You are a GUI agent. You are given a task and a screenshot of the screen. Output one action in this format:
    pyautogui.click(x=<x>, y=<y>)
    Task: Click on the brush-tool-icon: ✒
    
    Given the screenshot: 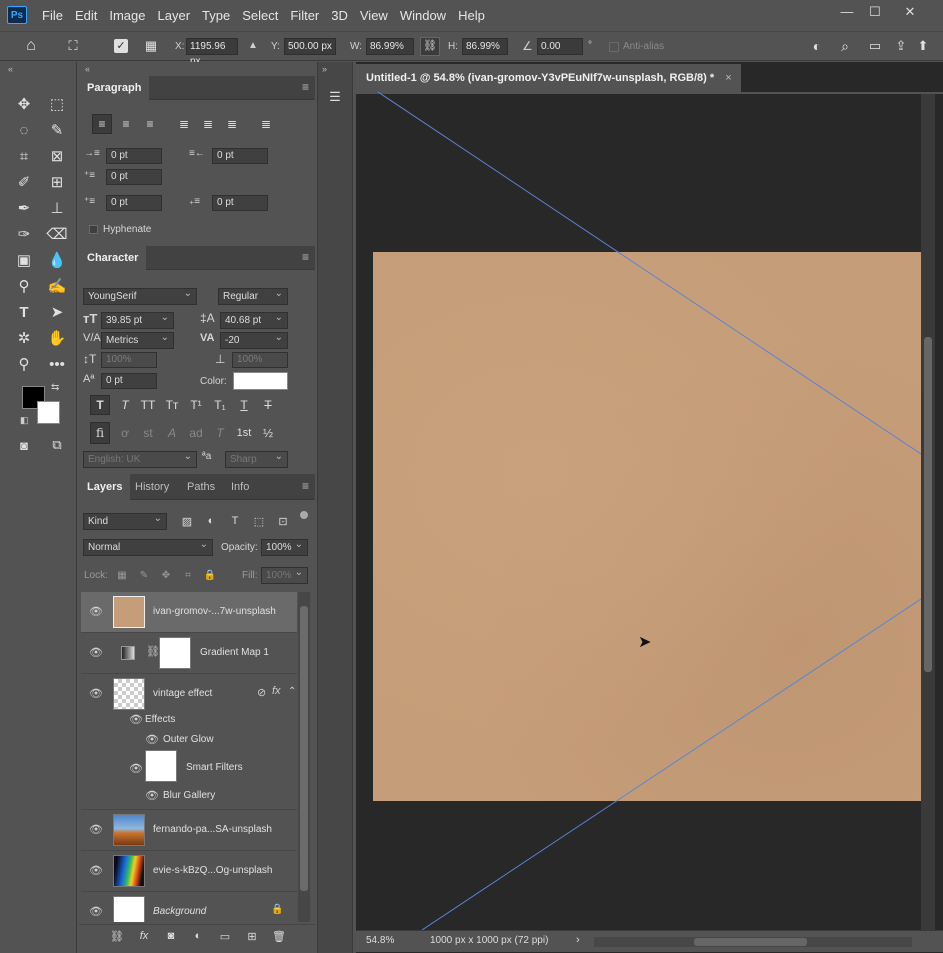 What is the action you would take?
    pyautogui.click(x=24, y=208)
    